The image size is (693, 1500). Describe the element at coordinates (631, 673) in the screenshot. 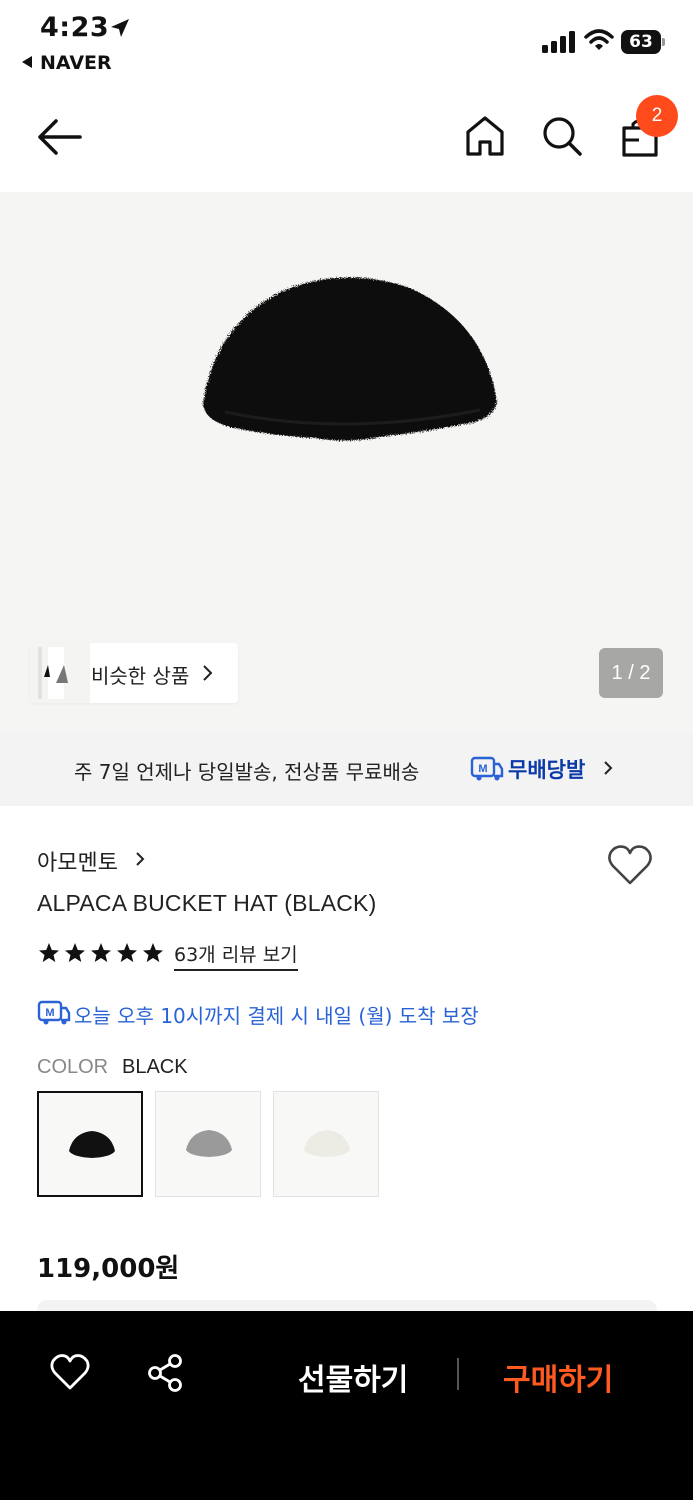

I see `image-page-indicator: 1 / 2` at that location.